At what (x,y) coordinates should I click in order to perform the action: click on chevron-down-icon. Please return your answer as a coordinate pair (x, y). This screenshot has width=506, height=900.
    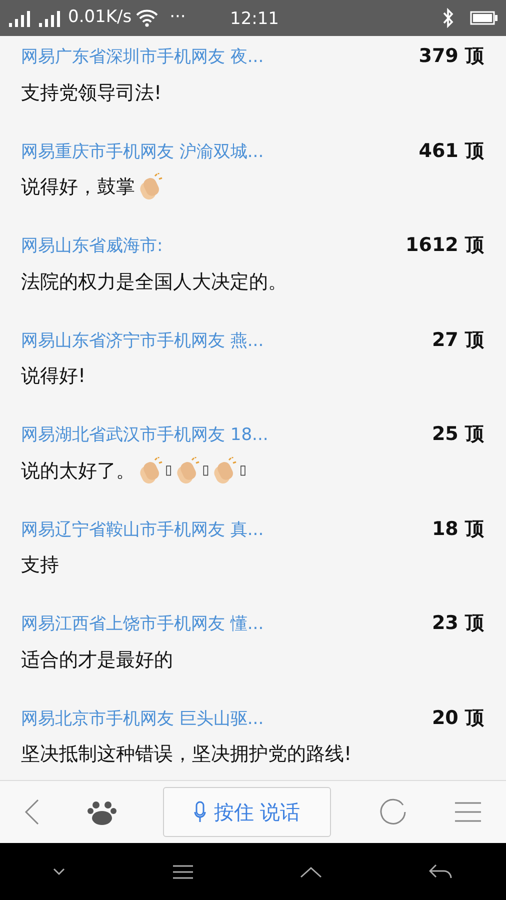
    Looking at the image, I should click on (59, 872).